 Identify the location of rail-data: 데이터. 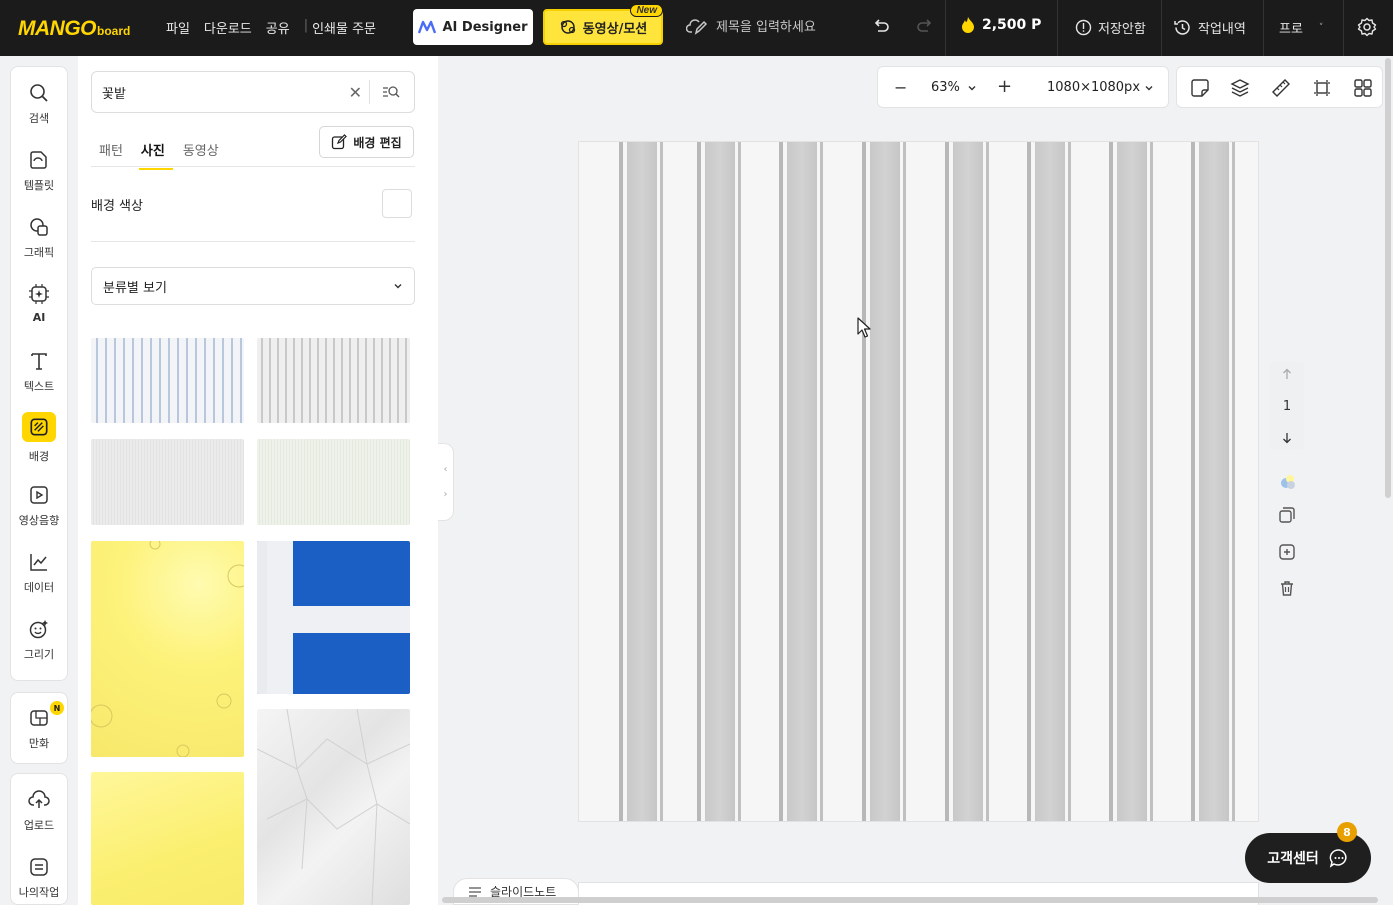
(39, 573).